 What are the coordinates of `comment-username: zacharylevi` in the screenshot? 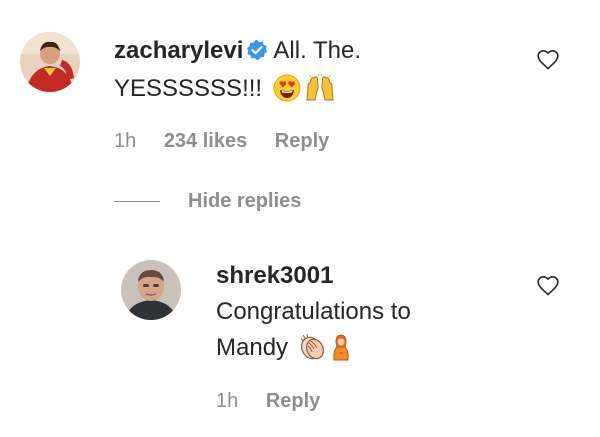 It's located at (178, 50).